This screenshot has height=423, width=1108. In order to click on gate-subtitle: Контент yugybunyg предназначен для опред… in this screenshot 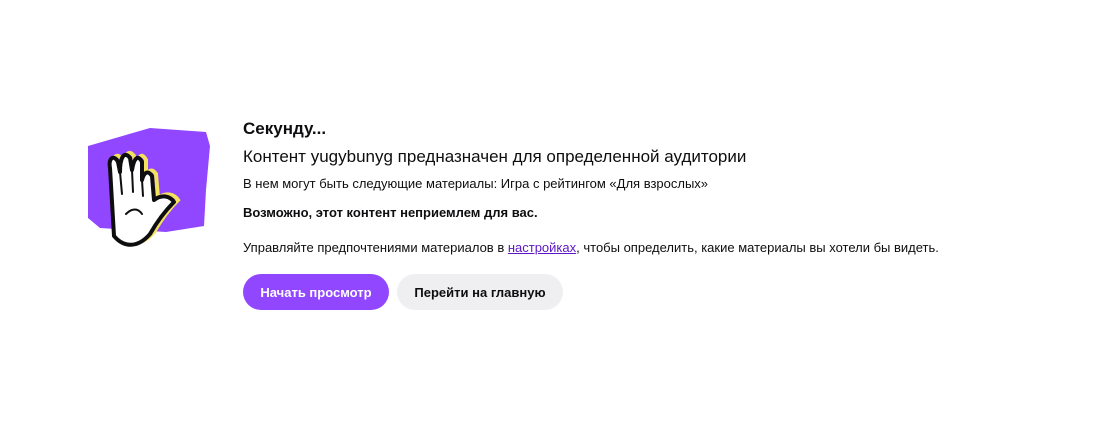, I will do `click(663, 157)`.